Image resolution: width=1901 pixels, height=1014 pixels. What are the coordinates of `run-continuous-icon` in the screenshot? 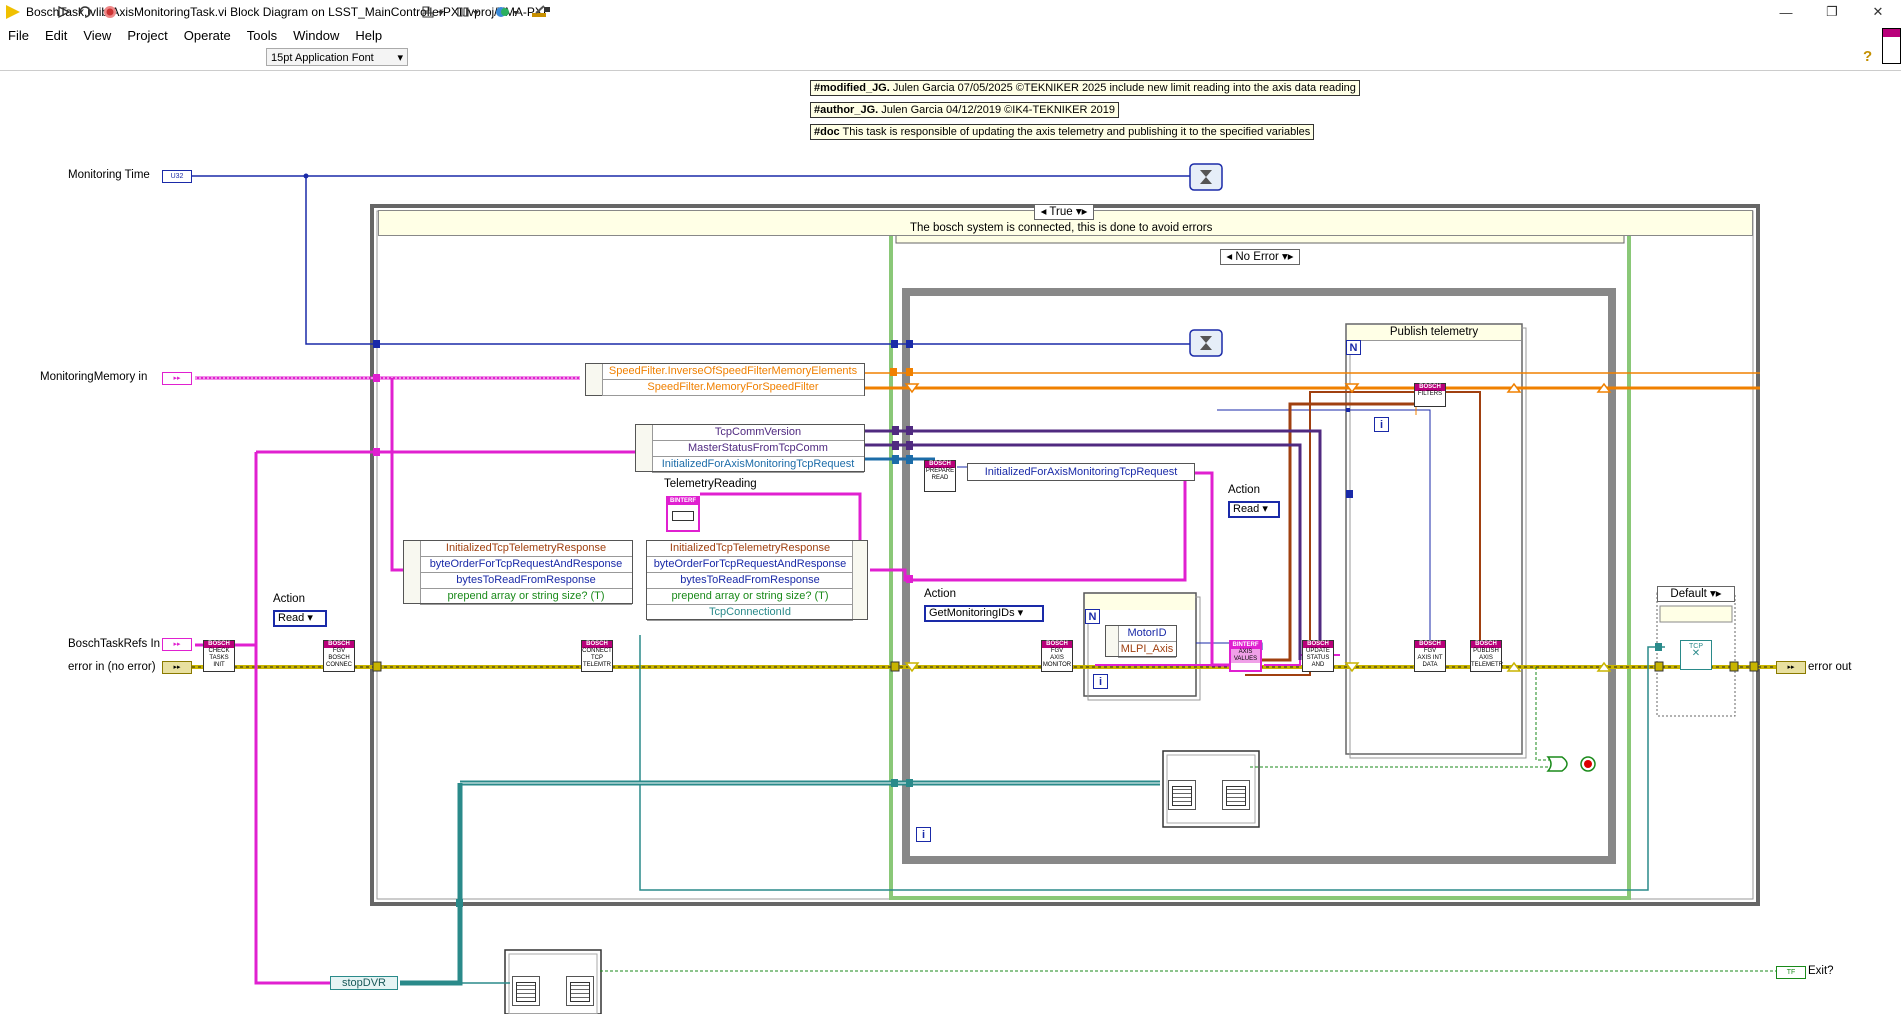 It's located at (85, 12).